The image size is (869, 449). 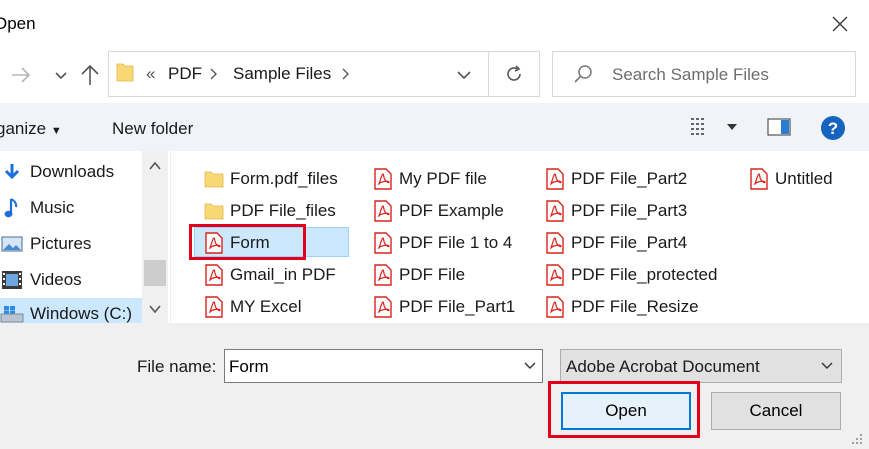 I want to click on pdf-file-item: Untitled, so click(x=790, y=179).